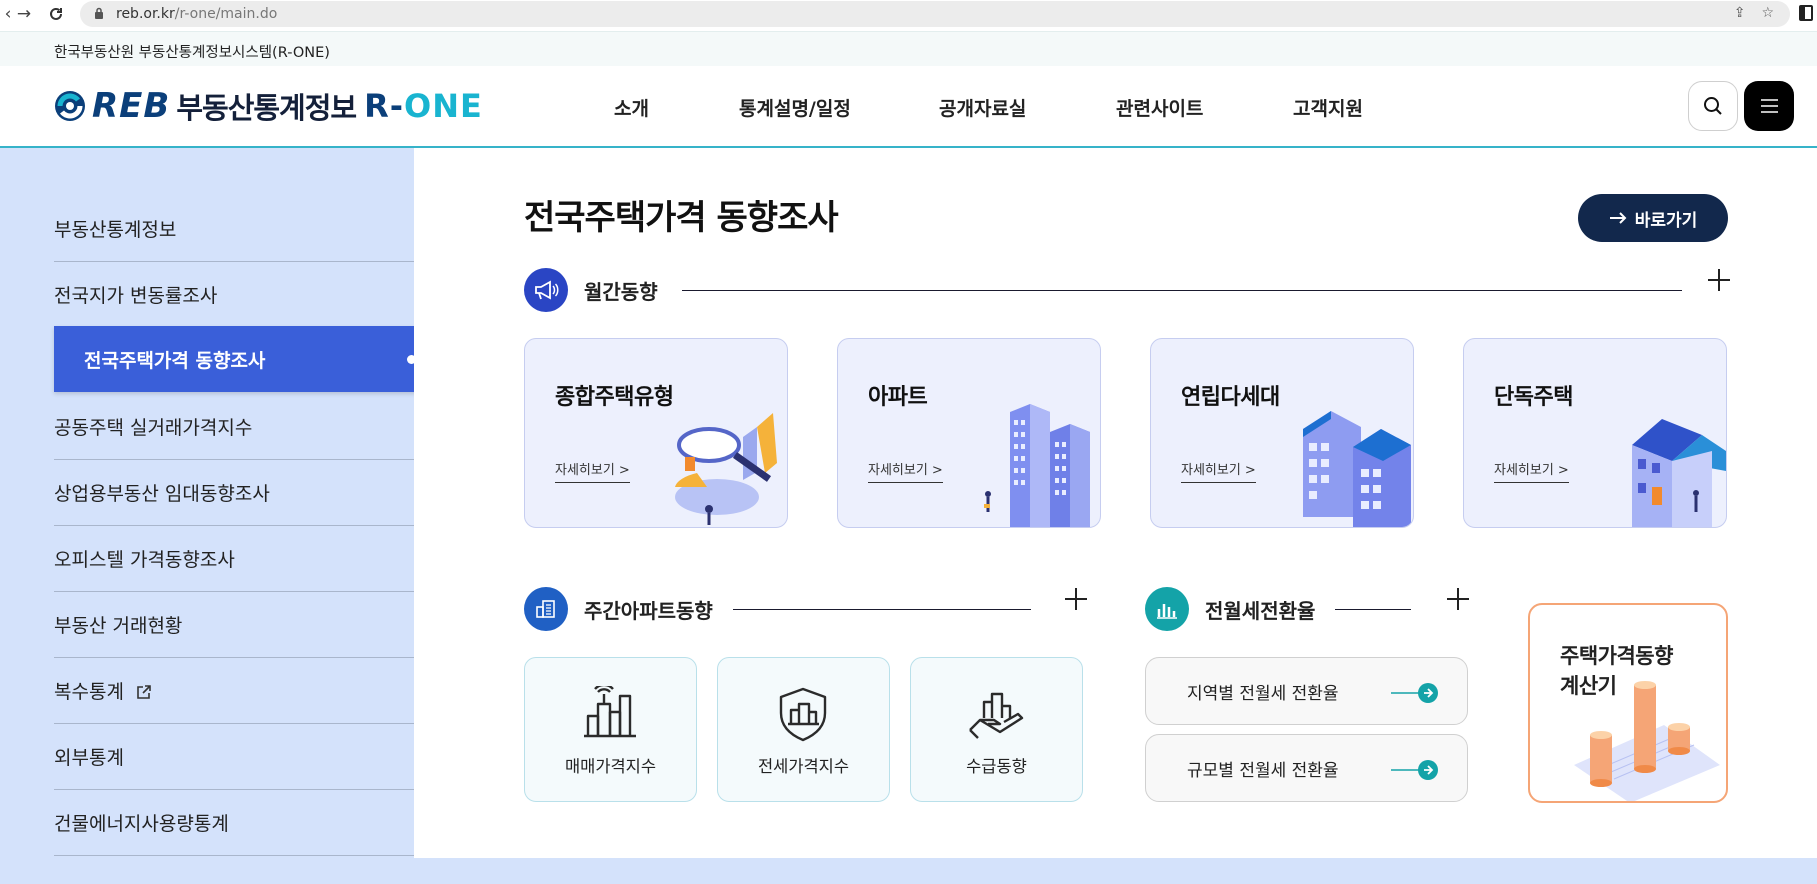 The image size is (1817, 884). I want to click on external-link-icon, so click(144, 691).